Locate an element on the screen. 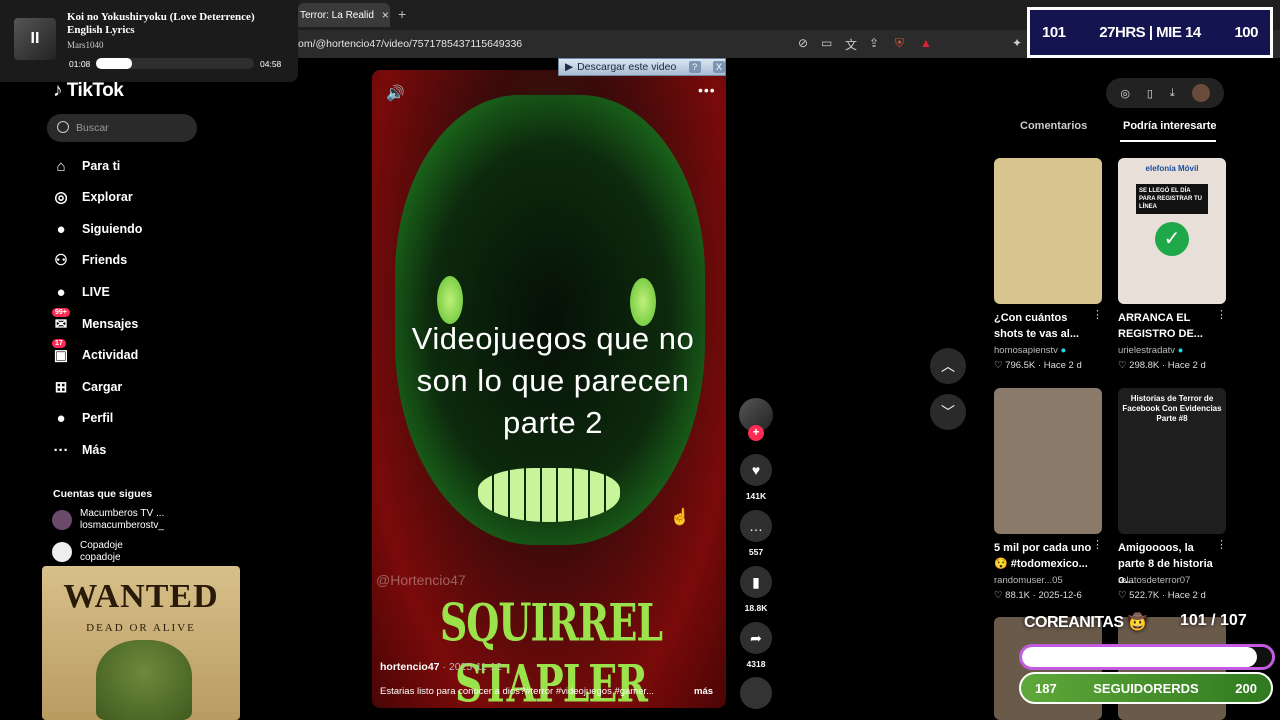 Image resolution: width=1280 pixels, height=720 pixels. notification-badge: 17 is located at coordinates (59, 343).